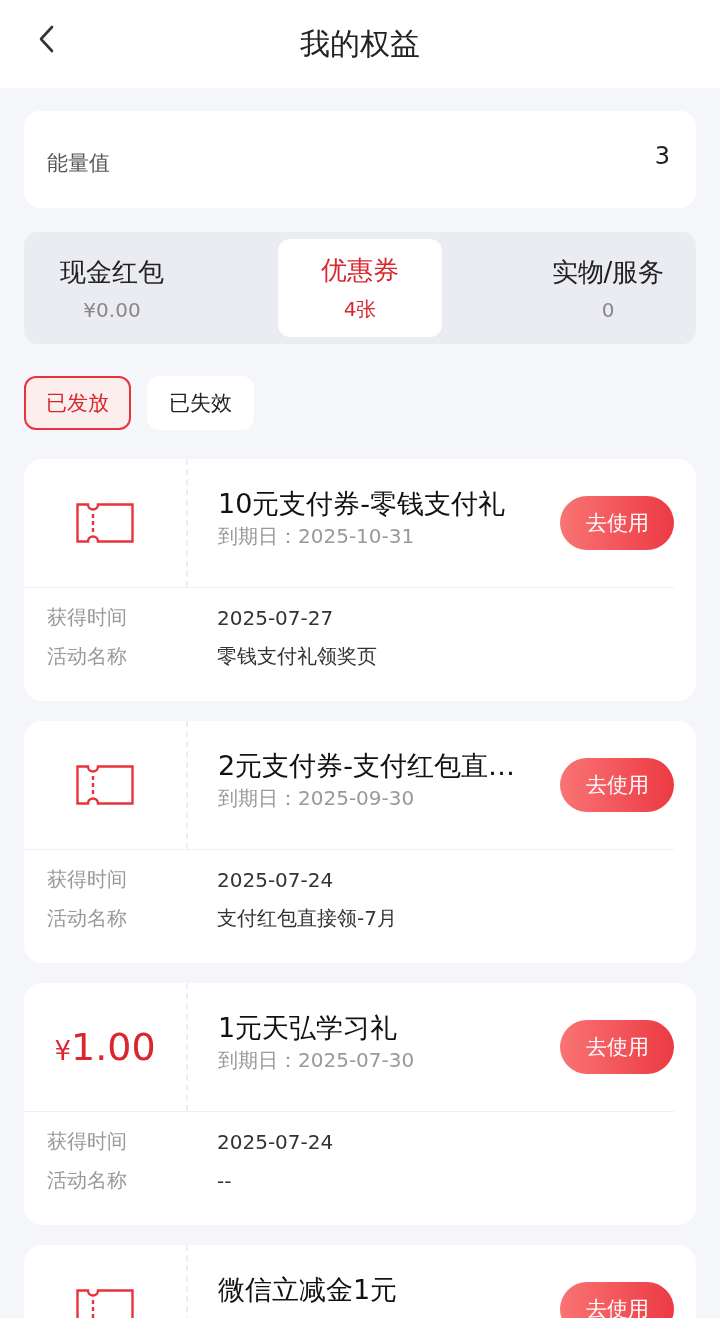  What do you see at coordinates (317, 1060) in the screenshot?
I see `expiry-date: 到期日：2025-07-30` at bounding box center [317, 1060].